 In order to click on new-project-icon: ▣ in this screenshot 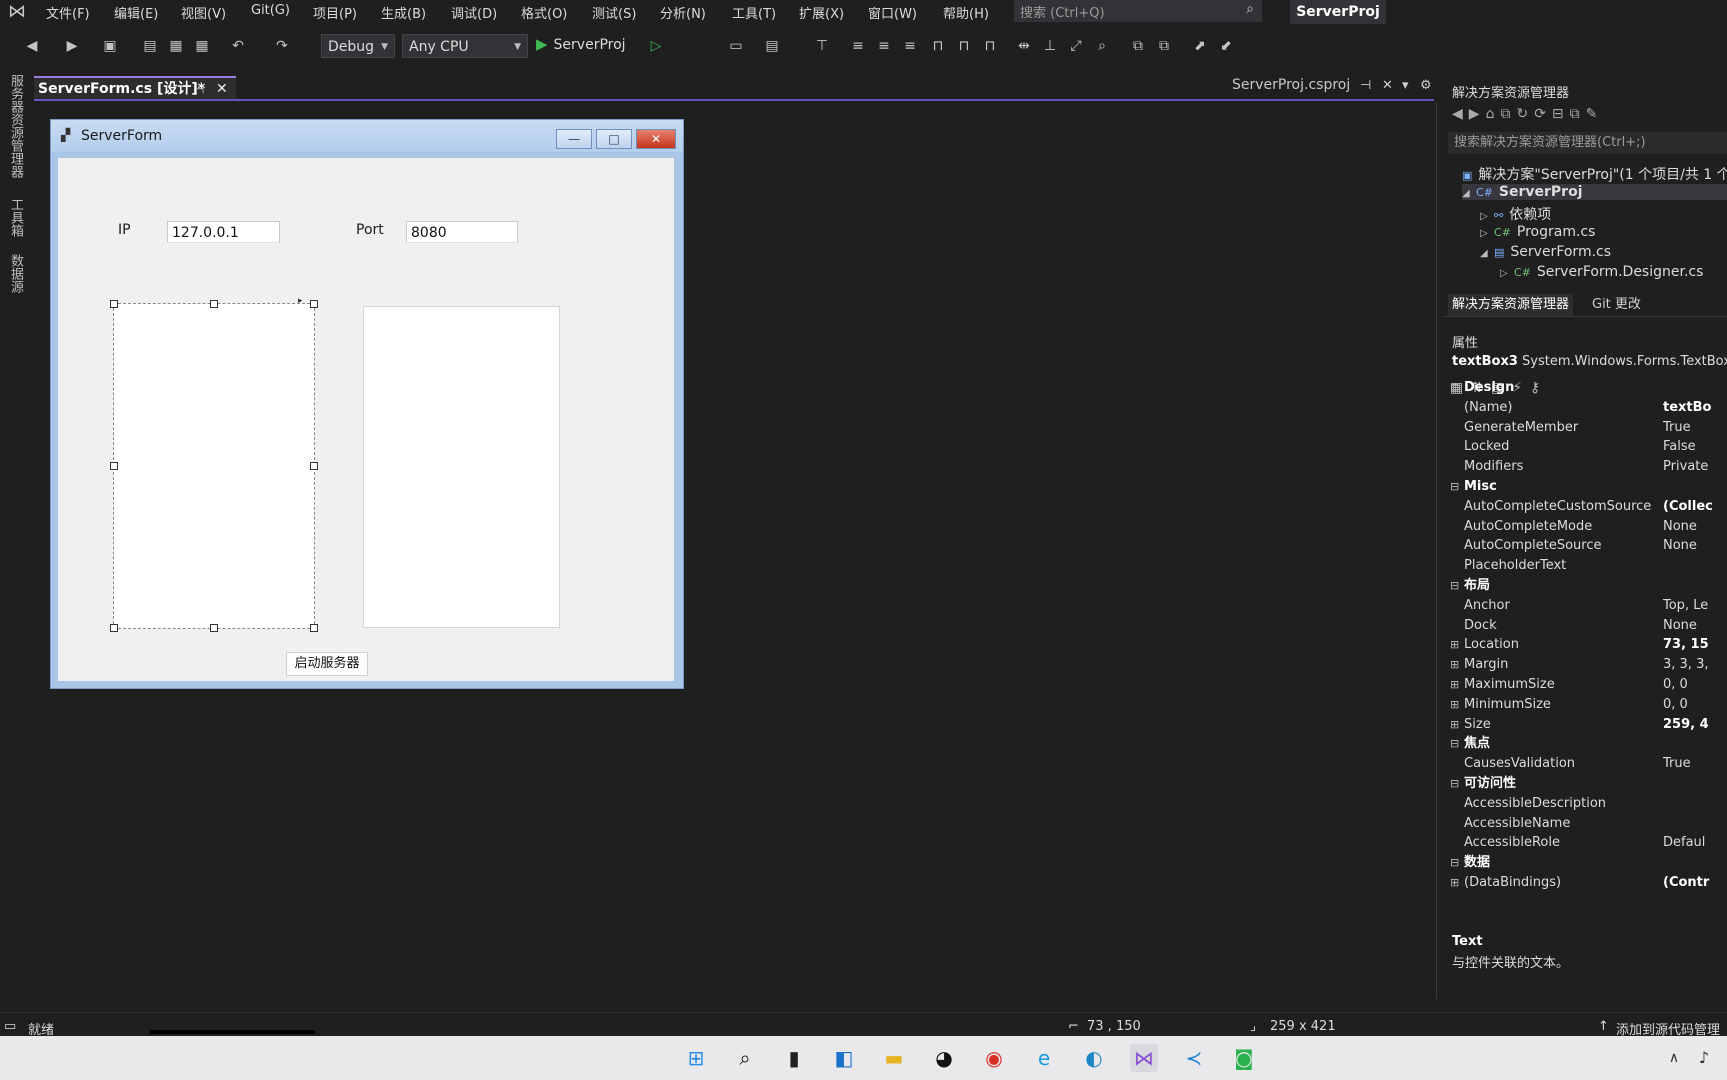, I will do `click(110, 46)`.